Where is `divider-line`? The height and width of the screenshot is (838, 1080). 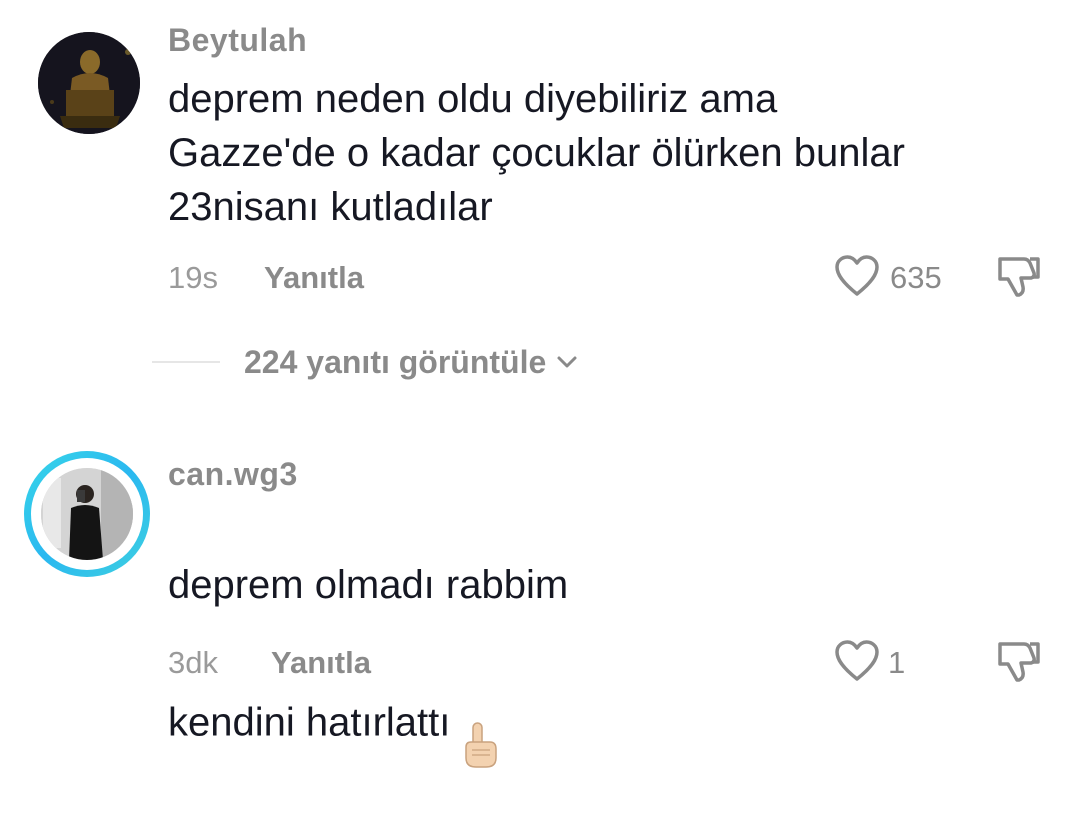
divider-line is located at coordinates (186, 362).